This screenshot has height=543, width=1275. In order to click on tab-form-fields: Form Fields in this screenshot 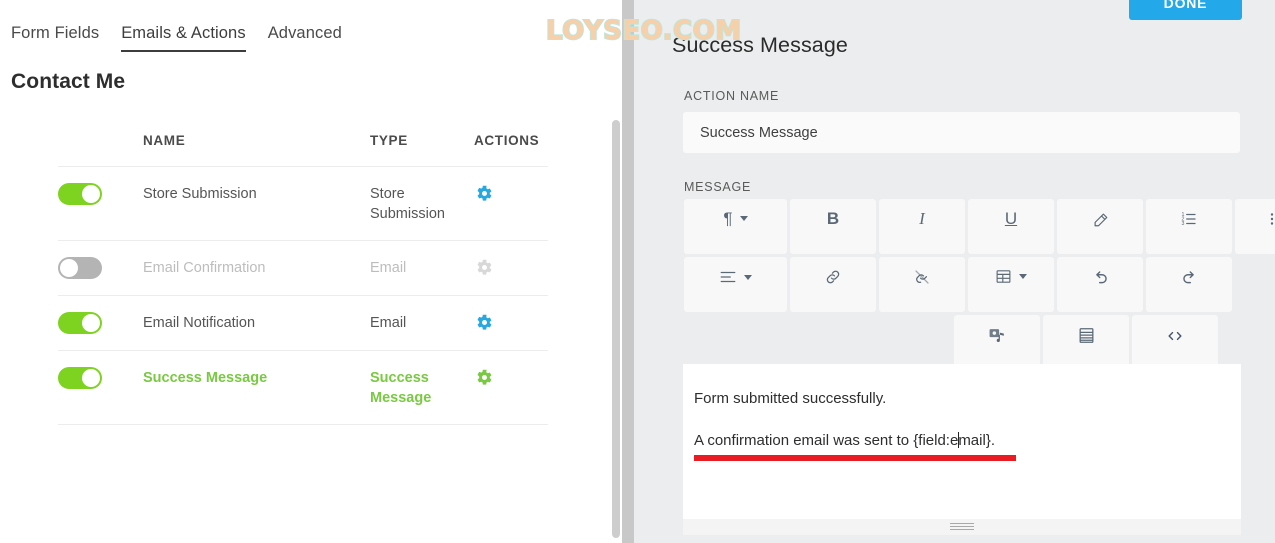, I will do `click(55, 38)`.